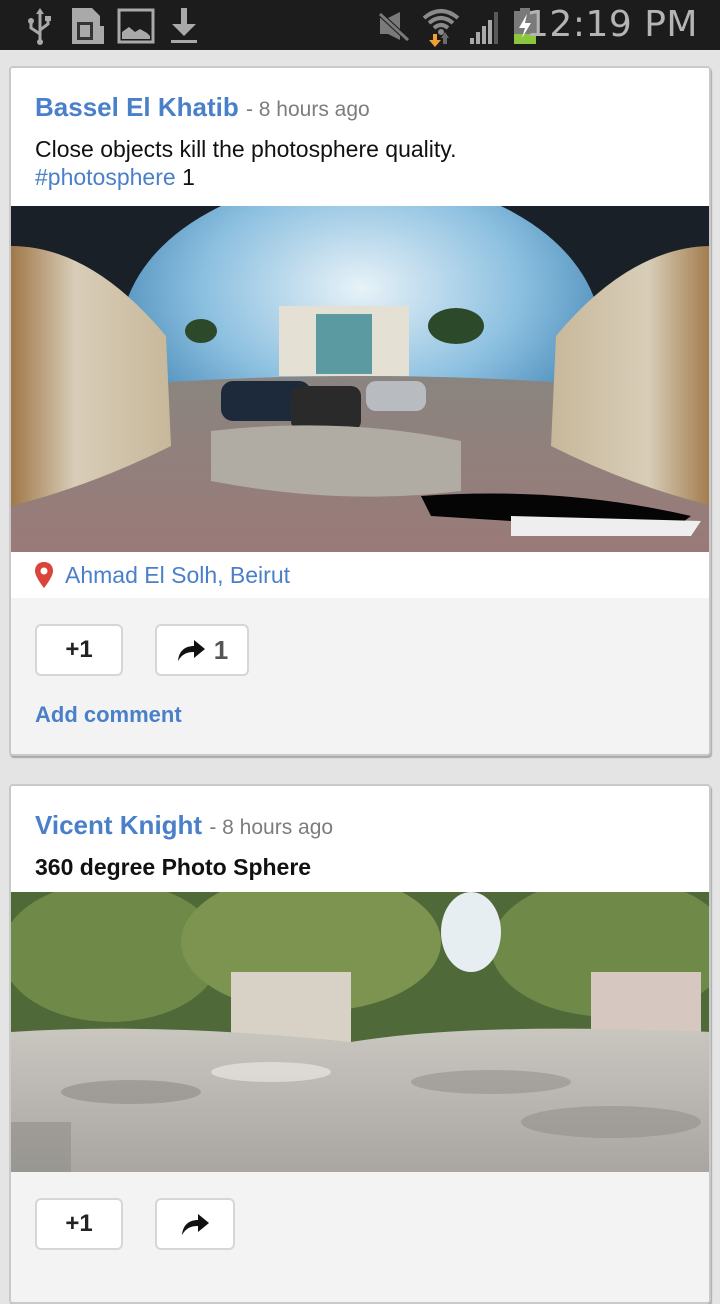 The height and width of the screenshot is (1304, 720). I want to click on gallery-icon, so click(136, 26).